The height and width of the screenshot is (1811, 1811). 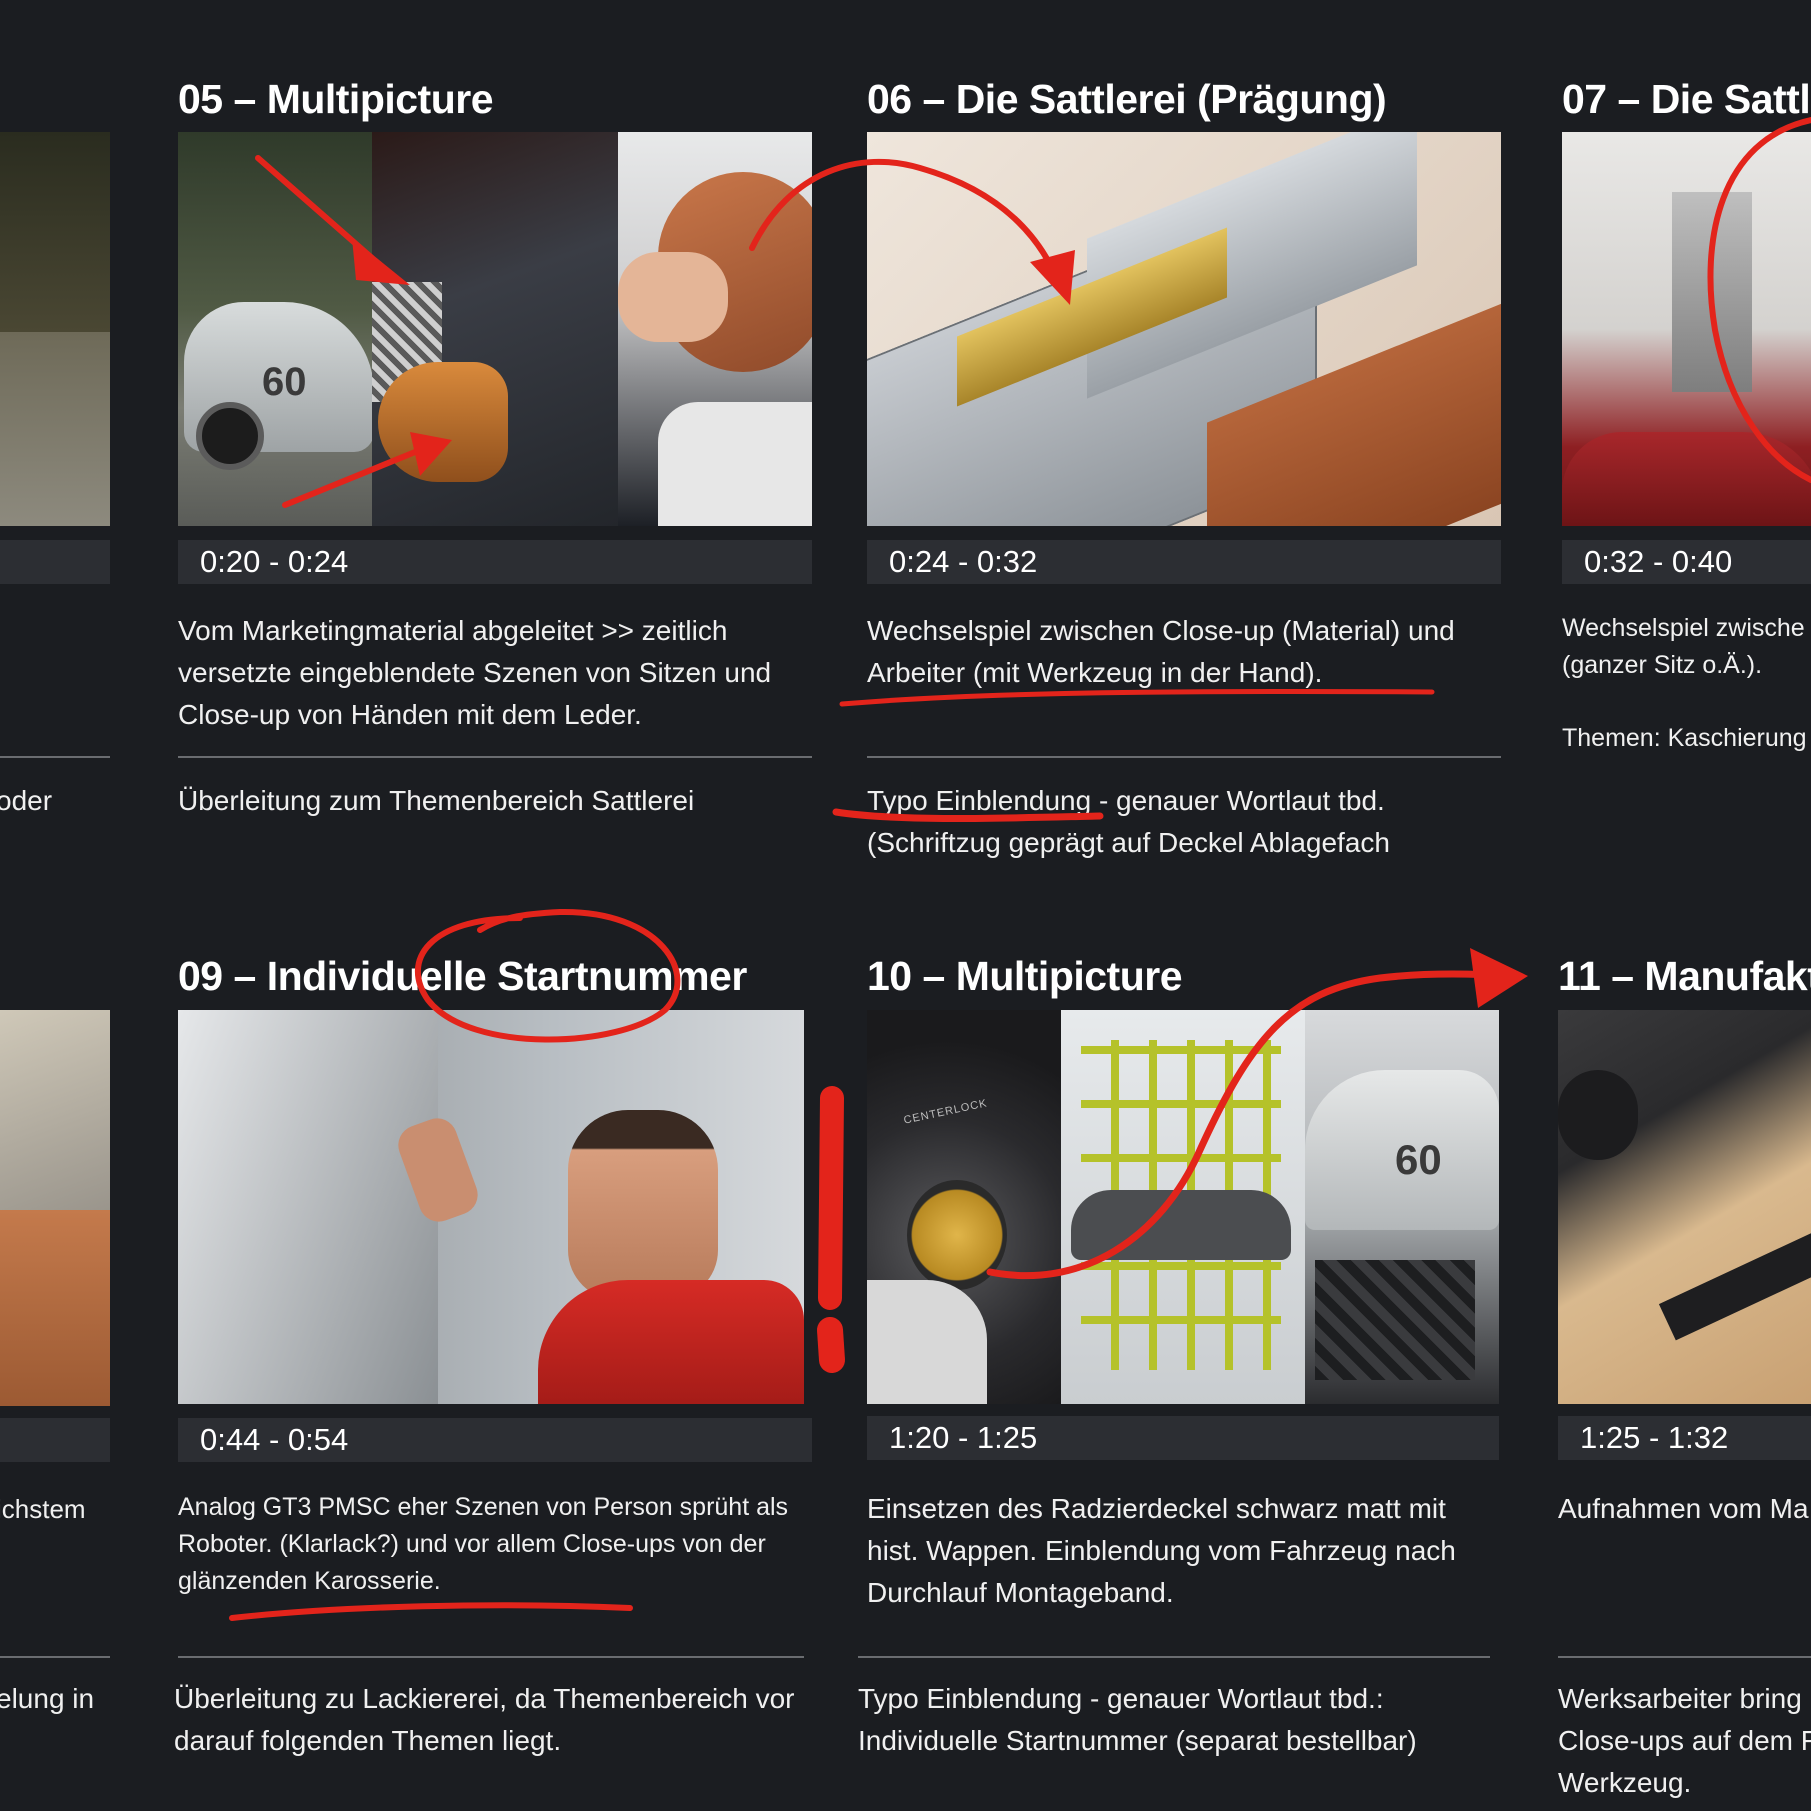 I want to click on panel-10-divider, so click(x=1174, y=1657).